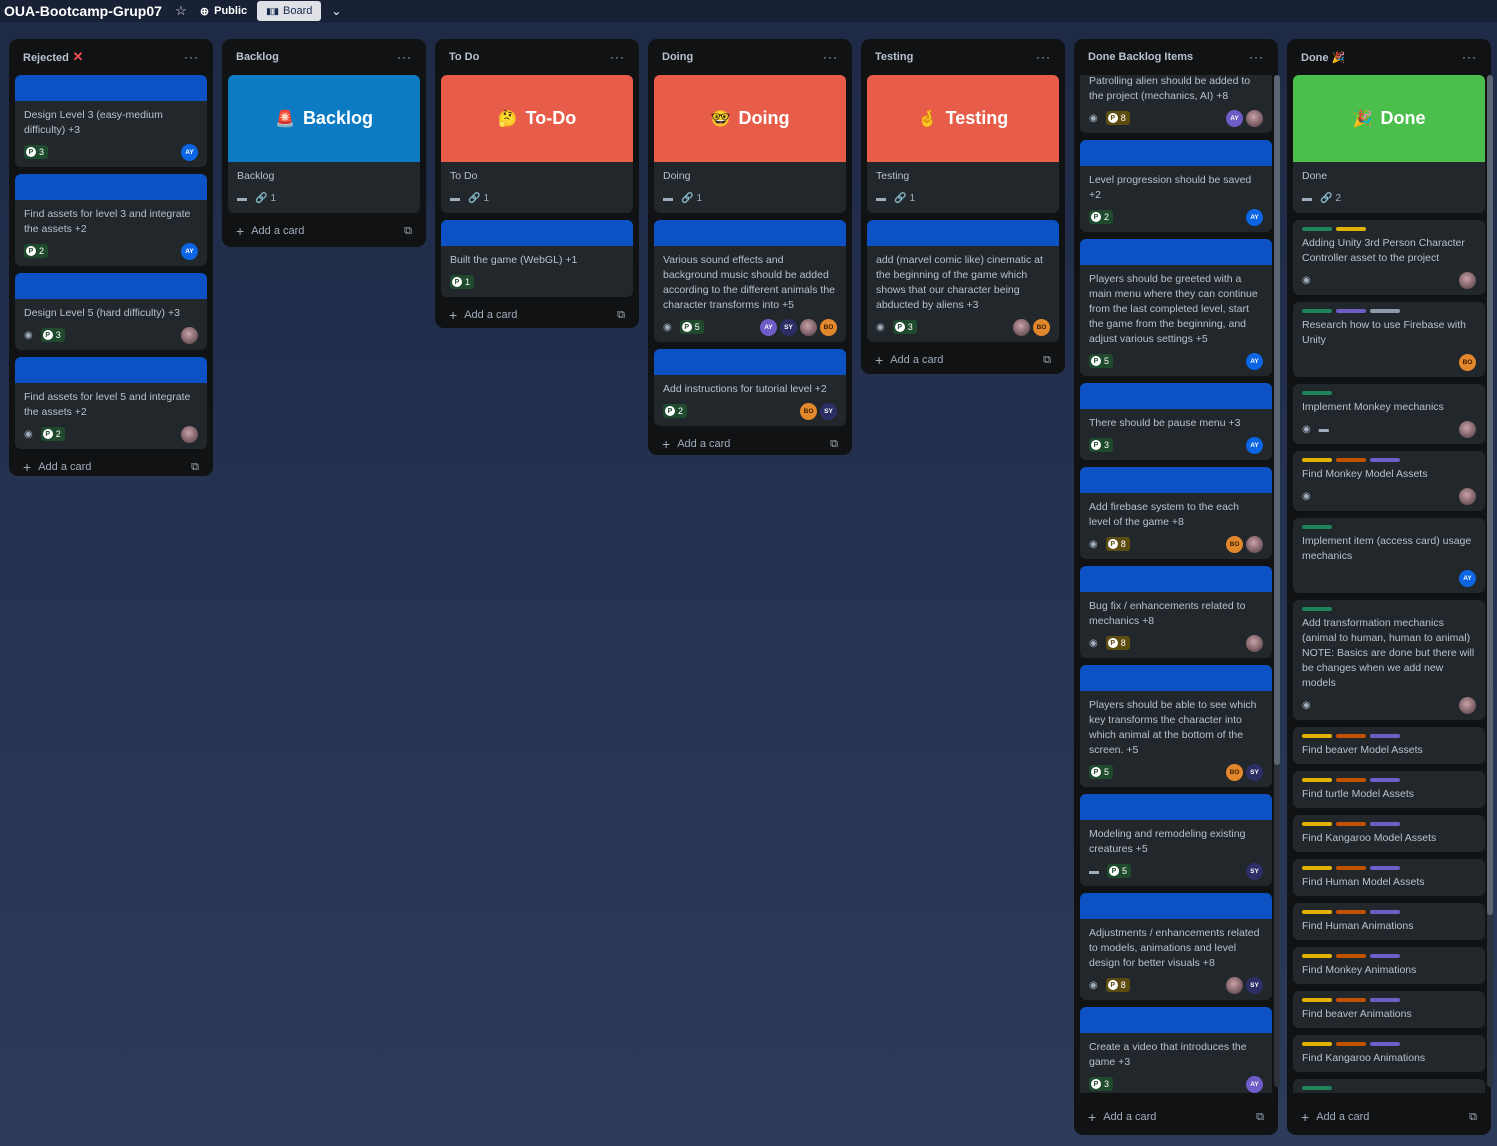 The height and width of the screenshot is (1146, 1497). Describe the element at coordinates (1389, 144) in the screenshot. I see `card: 🎉 Done Done ▬ 🔗 2` at that location.